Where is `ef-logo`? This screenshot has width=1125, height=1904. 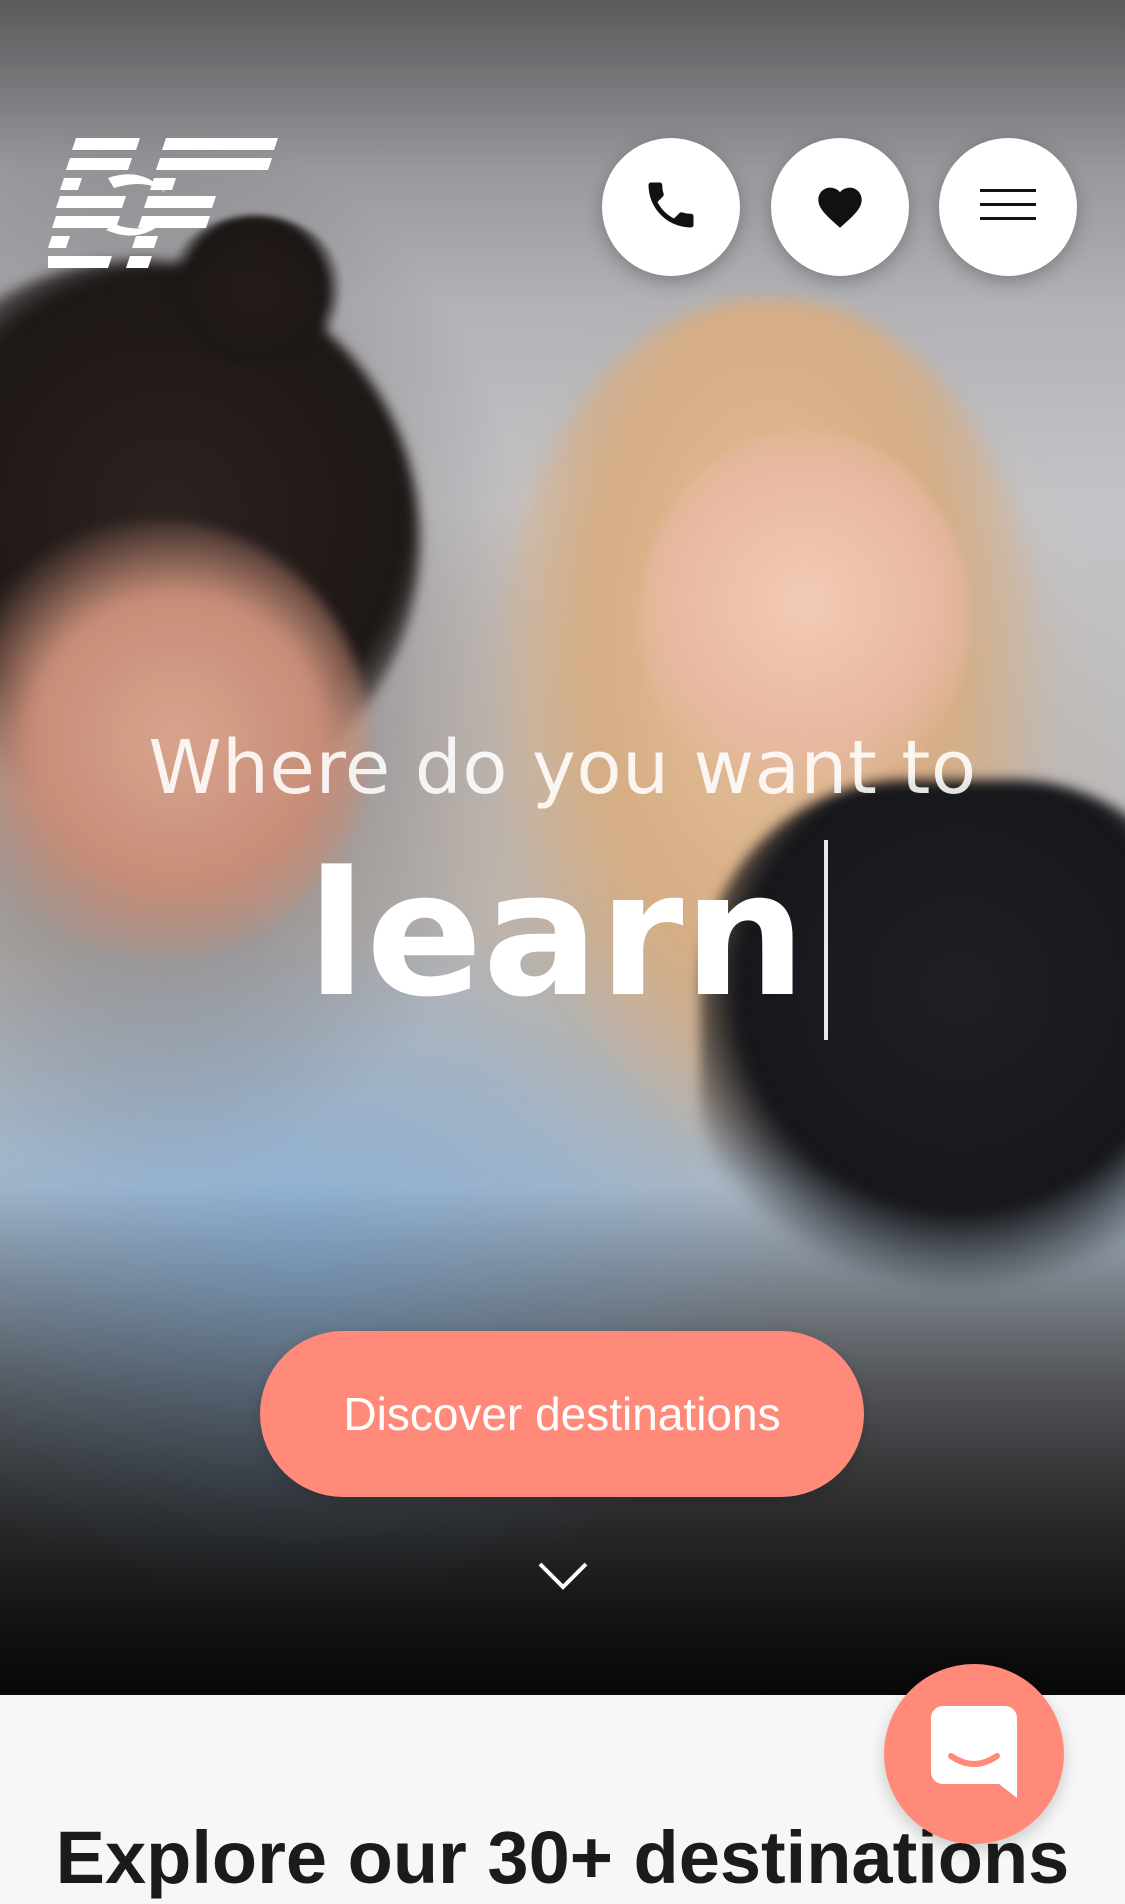
ef-logo is located at coordinates (161, 205).